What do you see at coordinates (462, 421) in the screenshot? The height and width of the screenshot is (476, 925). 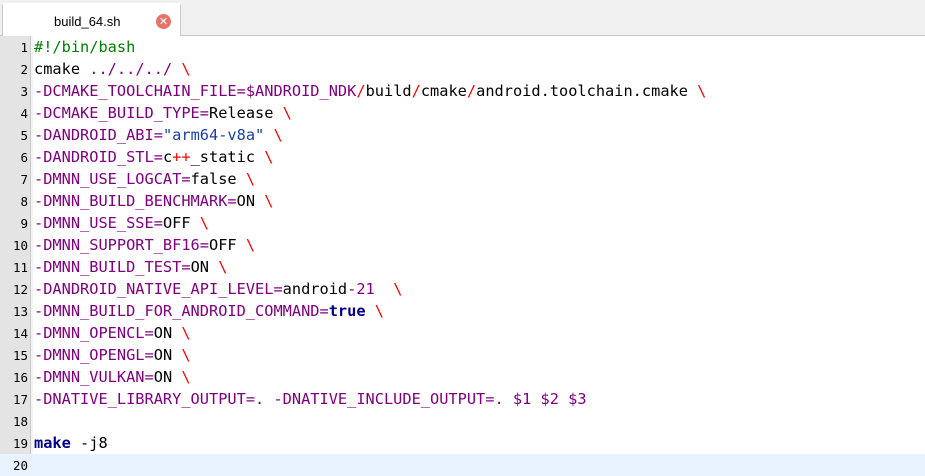 I see `code-line: 18` at bounding box center [462, 421].